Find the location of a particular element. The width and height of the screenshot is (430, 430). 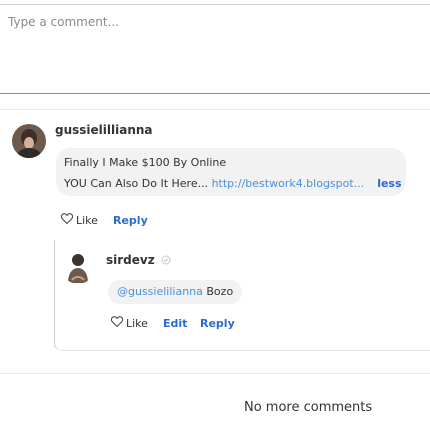

mention-link: @gussielilianna is located at coordinates (160, 291).